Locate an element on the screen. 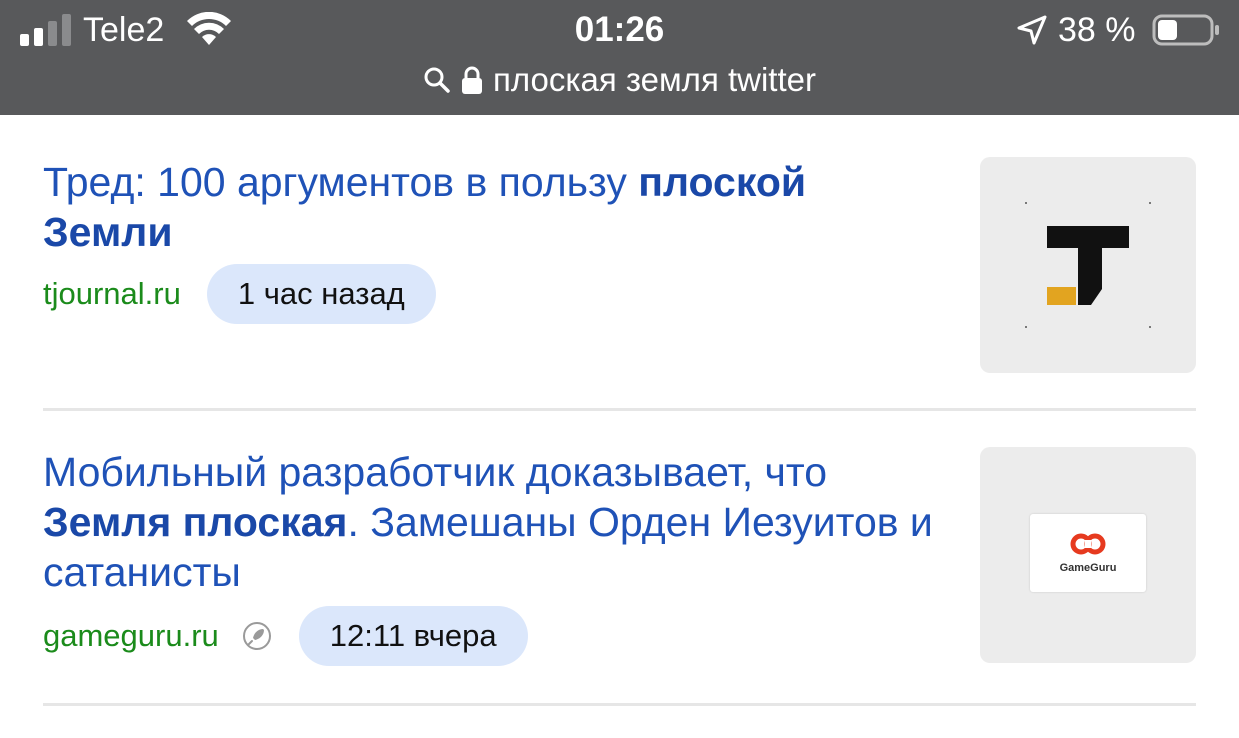 Image resolution: width=1239 pixels, height=738 pixels. result-thumbnail is located at coordinates (1088, 265).